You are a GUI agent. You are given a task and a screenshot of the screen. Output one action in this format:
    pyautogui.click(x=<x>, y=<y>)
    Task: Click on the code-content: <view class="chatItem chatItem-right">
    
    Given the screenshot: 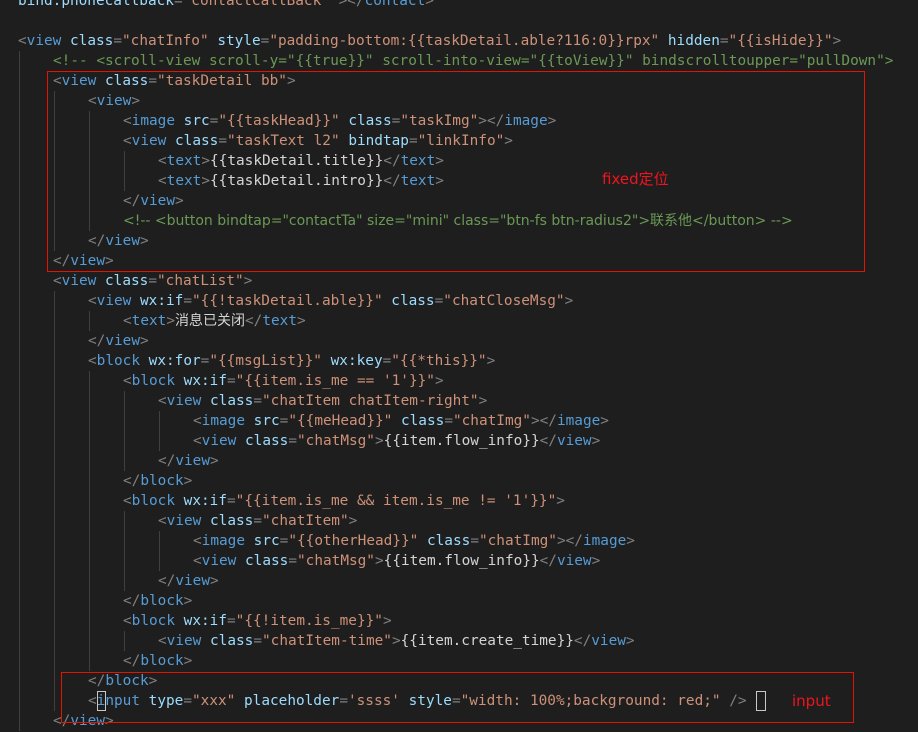 What is the action you would take?
    pyautogui.click(x=322, y=401)
    